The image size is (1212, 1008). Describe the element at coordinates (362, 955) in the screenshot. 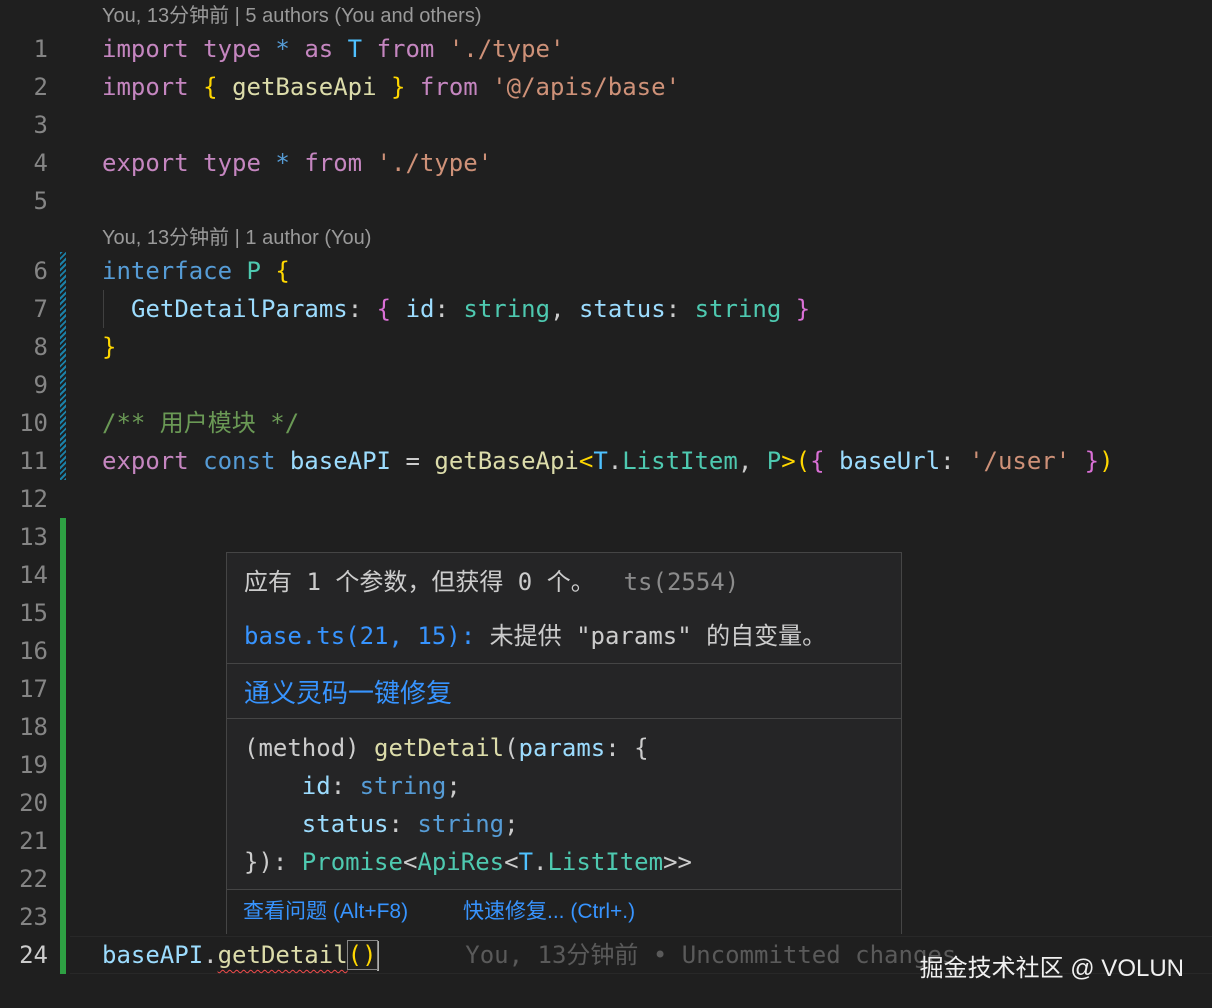

I see `matched-brackets: ()` at that location.